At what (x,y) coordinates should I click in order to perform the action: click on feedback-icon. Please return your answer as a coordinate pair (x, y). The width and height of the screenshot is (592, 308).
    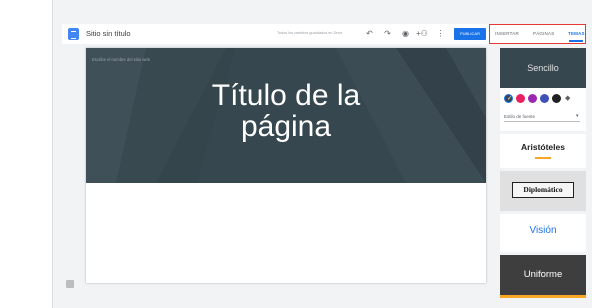
    Looking at the image, I should click on (70, 284).